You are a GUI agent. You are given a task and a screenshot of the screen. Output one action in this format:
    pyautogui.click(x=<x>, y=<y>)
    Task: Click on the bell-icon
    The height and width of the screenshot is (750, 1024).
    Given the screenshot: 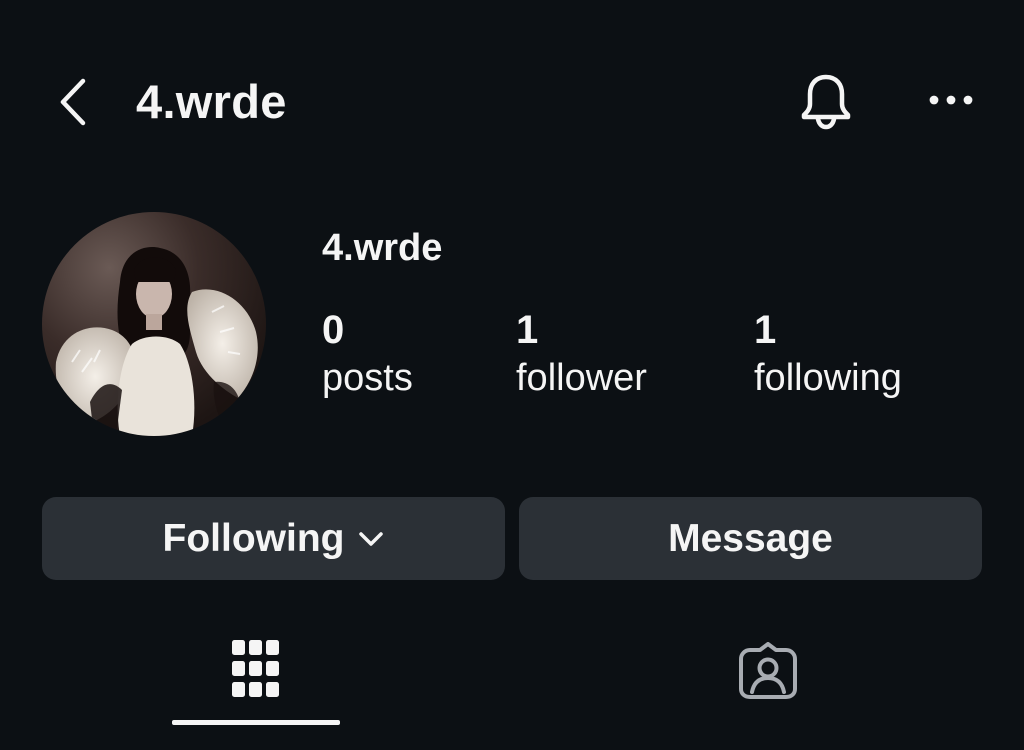 What is the action you would take?
    pyautogui.click(x=826, y=102)
    